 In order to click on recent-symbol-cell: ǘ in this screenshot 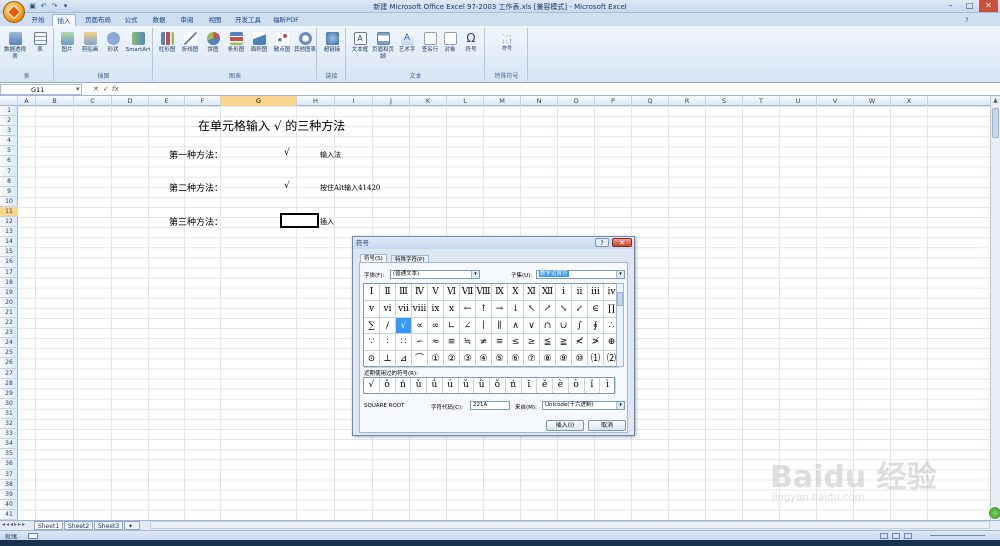, I will do `click(435, 385)`.